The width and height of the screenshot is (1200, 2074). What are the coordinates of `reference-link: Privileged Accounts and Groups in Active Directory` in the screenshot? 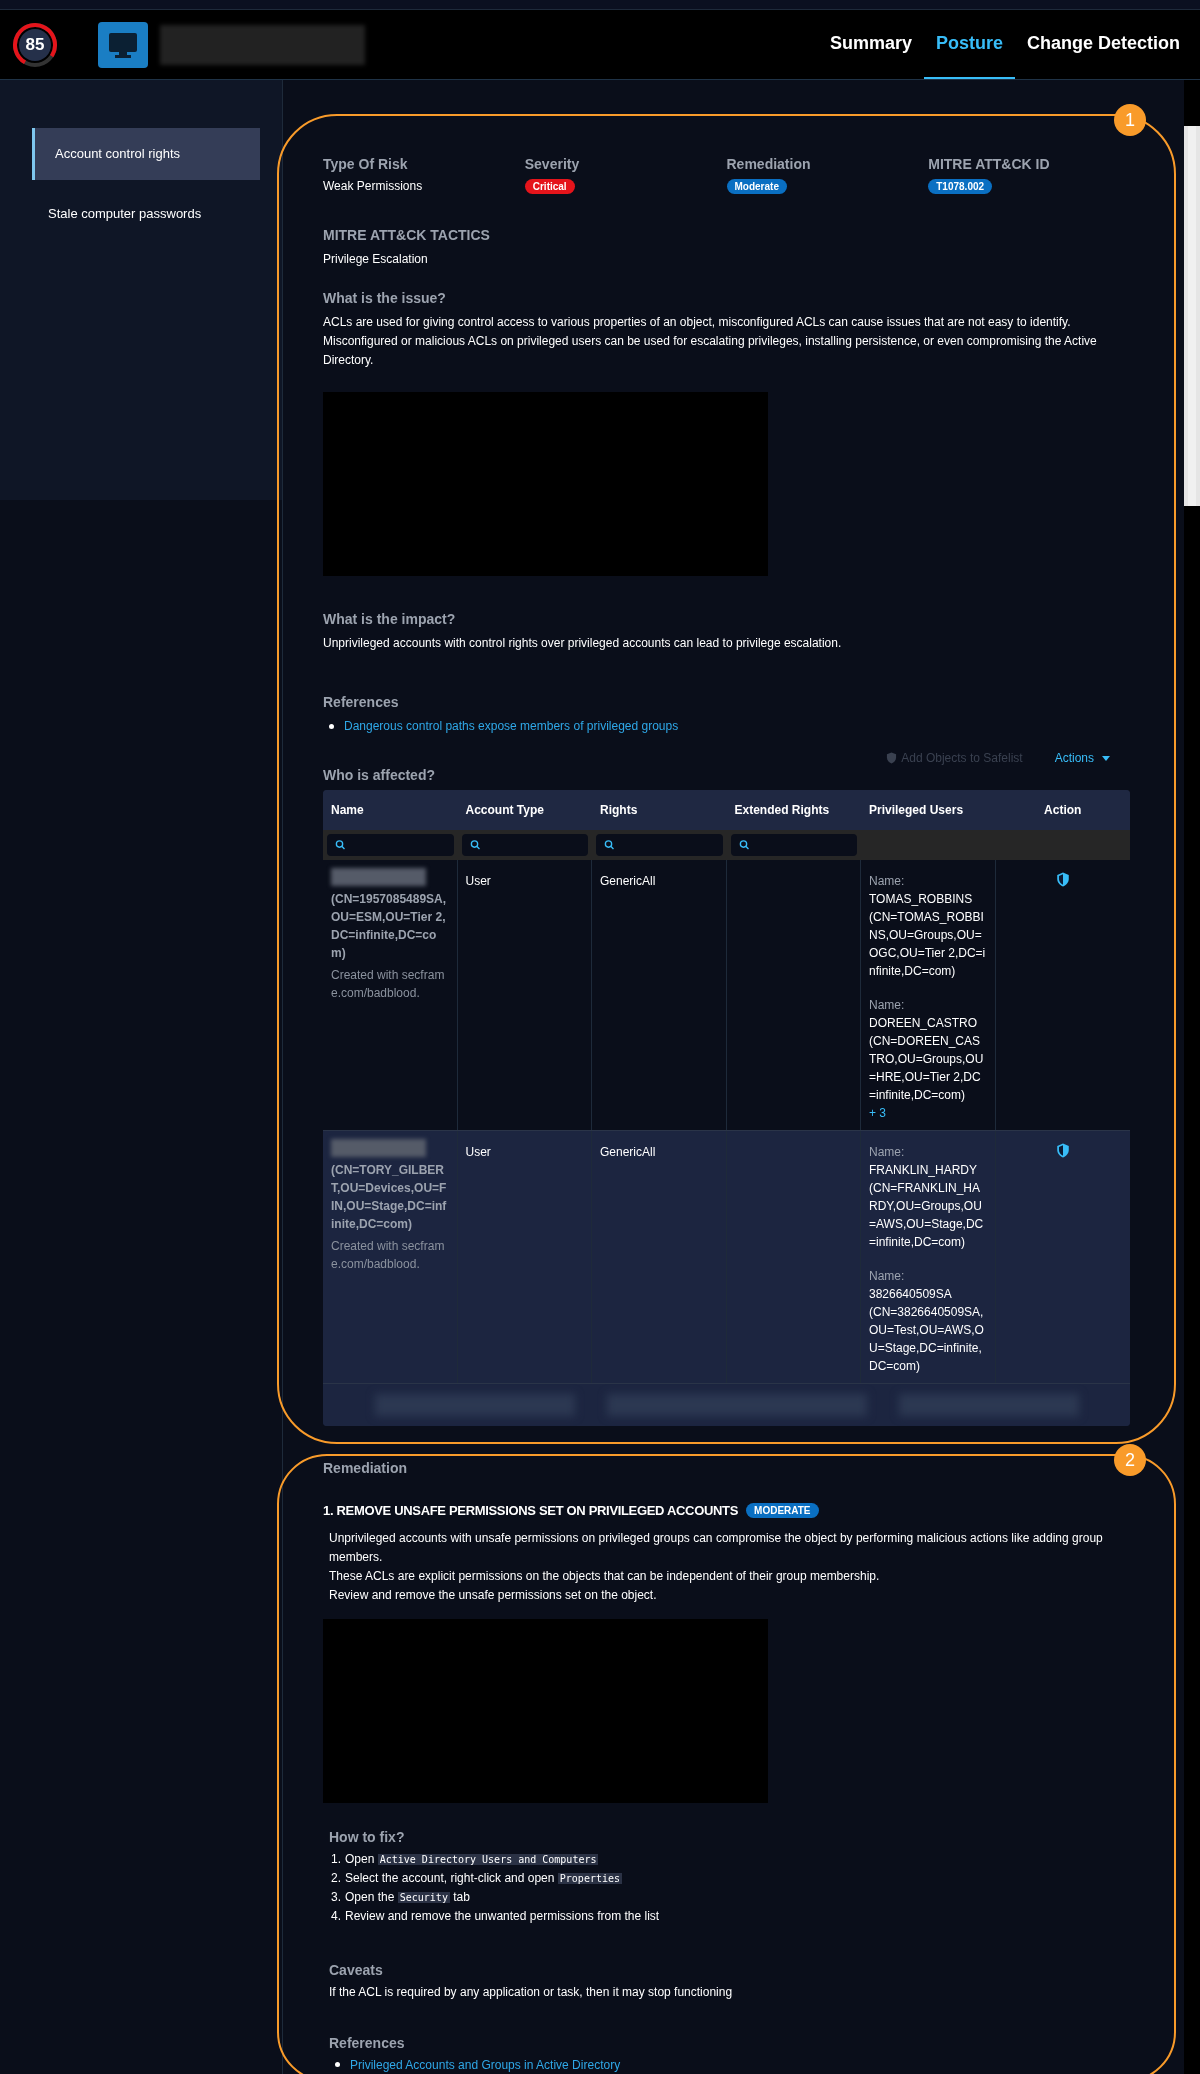 It's located at (485, 2064).